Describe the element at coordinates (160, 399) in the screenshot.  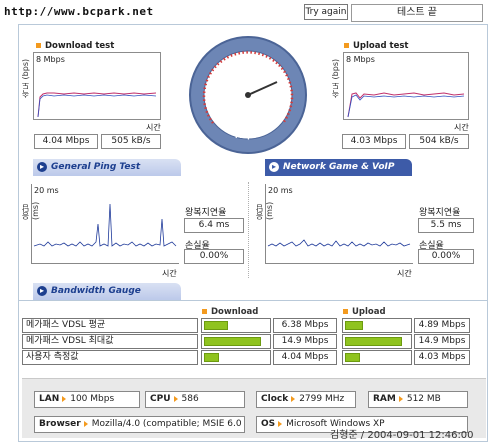
I see `cpu-label: CPU` at that location.